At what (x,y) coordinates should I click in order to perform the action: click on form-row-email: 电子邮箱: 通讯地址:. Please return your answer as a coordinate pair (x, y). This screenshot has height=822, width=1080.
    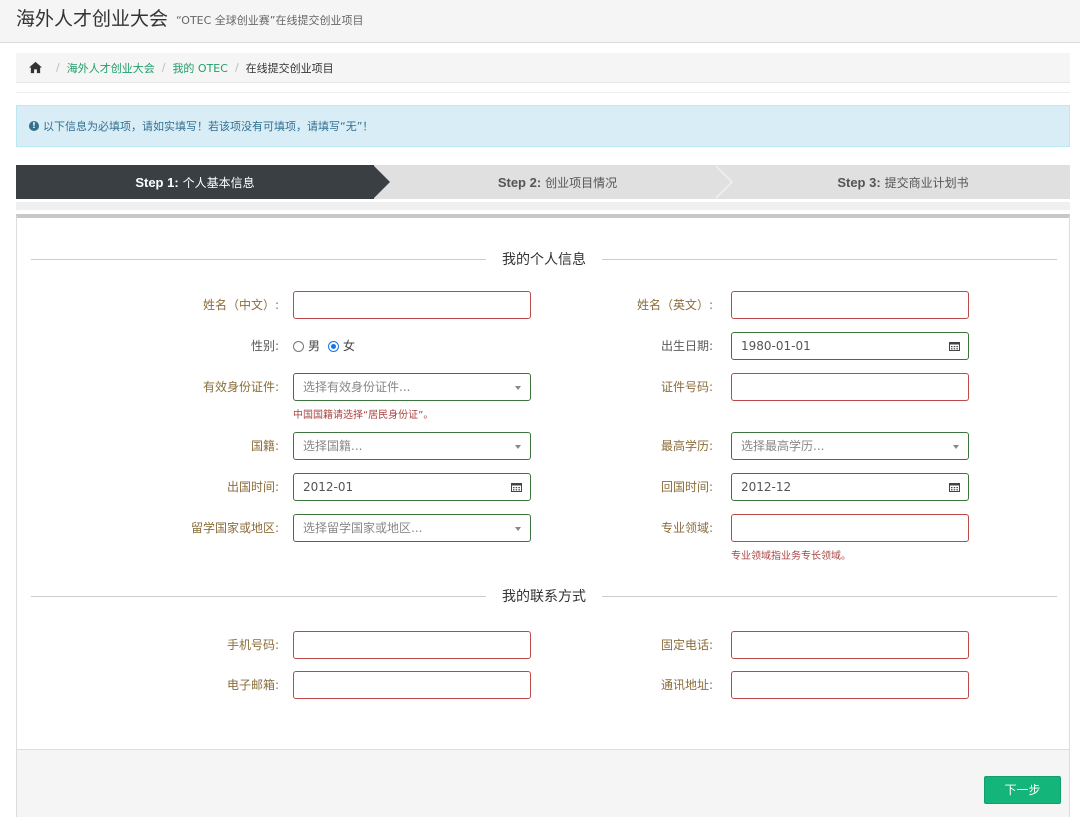
    Looking at the image, I should click on (544, 685).